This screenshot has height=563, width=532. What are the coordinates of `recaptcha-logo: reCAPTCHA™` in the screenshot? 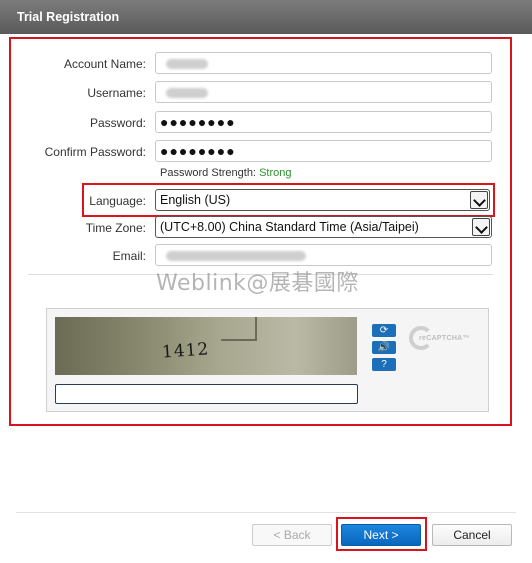 It's located at (449, 343).